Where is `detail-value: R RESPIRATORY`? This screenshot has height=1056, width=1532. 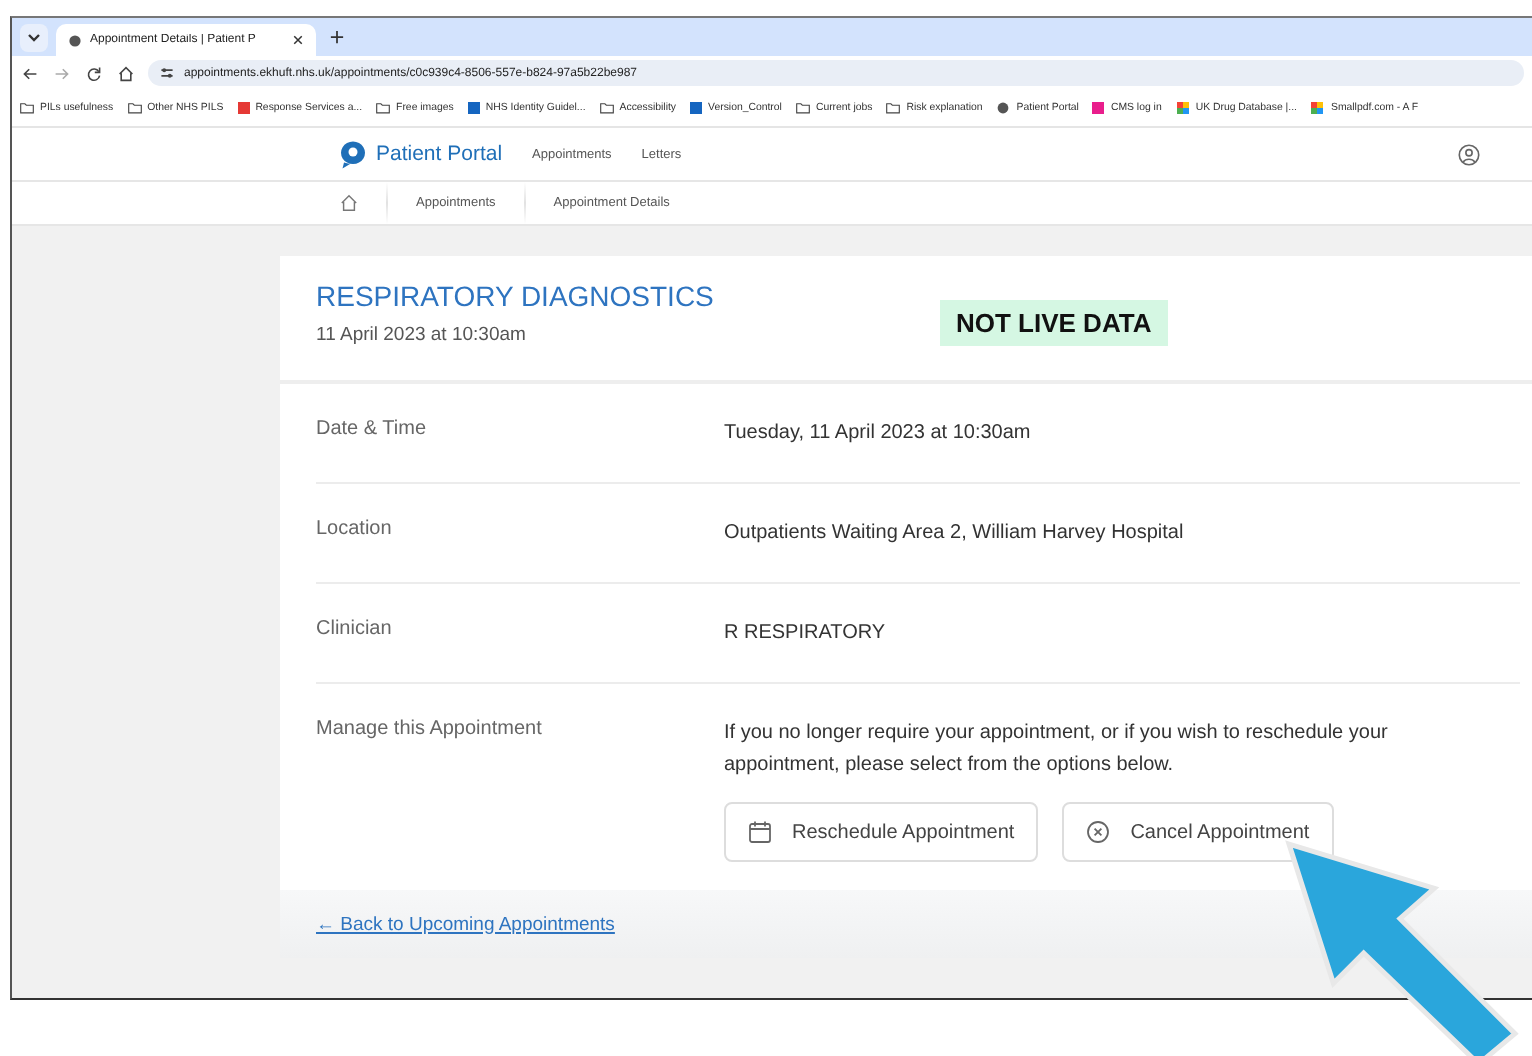
detail-value: R RESPIRATORY is located at coordinates (806, 634).